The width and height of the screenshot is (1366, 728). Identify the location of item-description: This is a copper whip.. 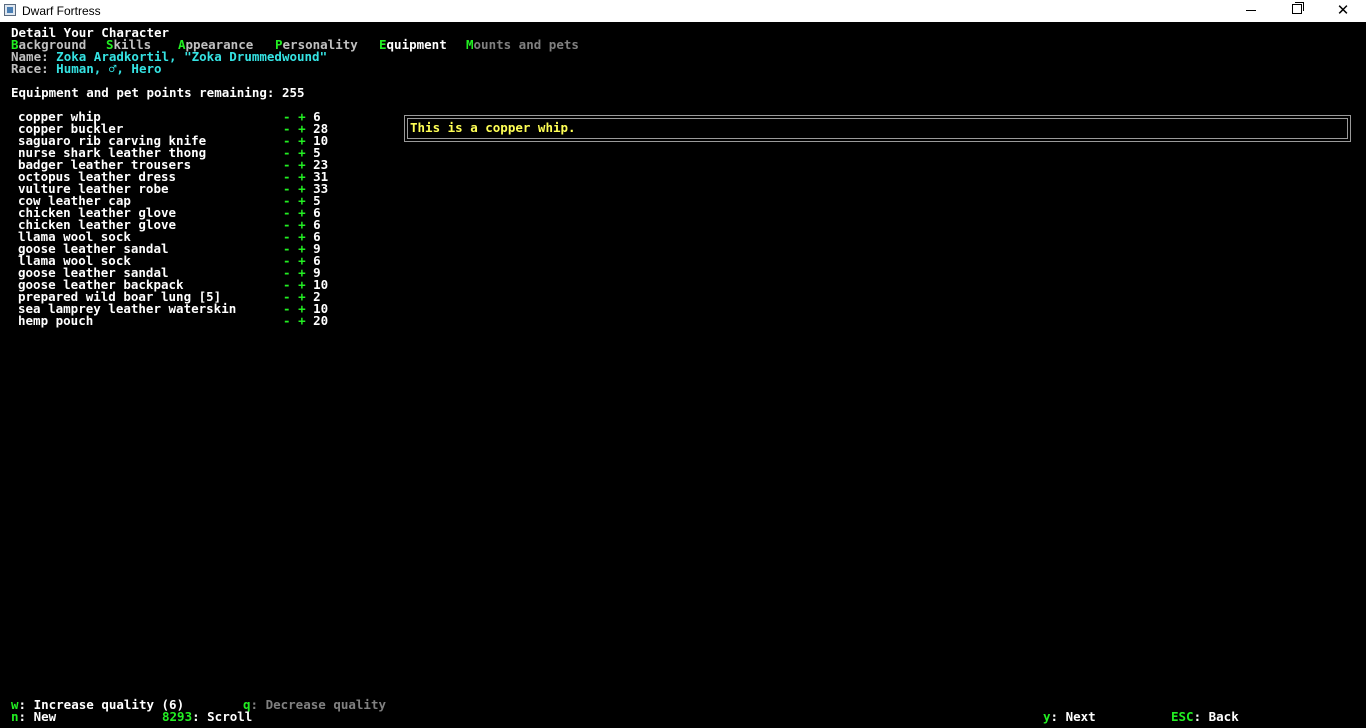
(493, 127).